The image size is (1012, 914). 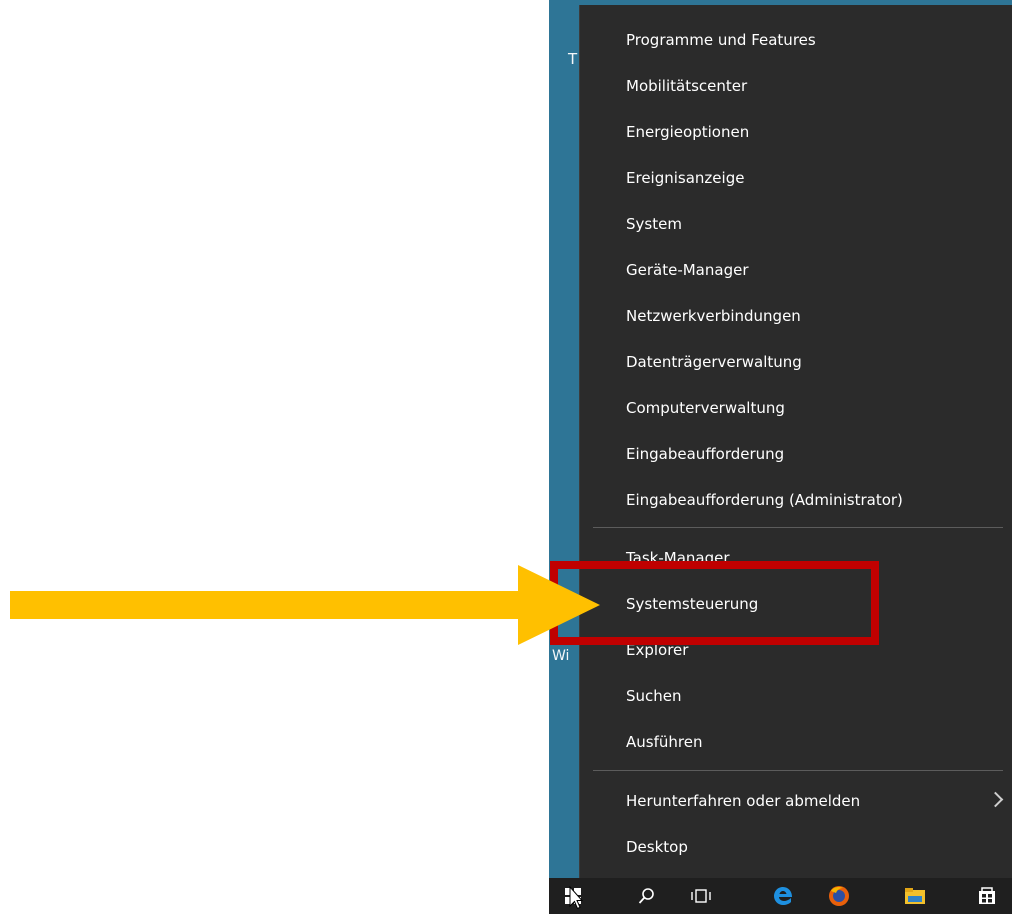 I want to click on store-icon, so click(x=987, y=896).